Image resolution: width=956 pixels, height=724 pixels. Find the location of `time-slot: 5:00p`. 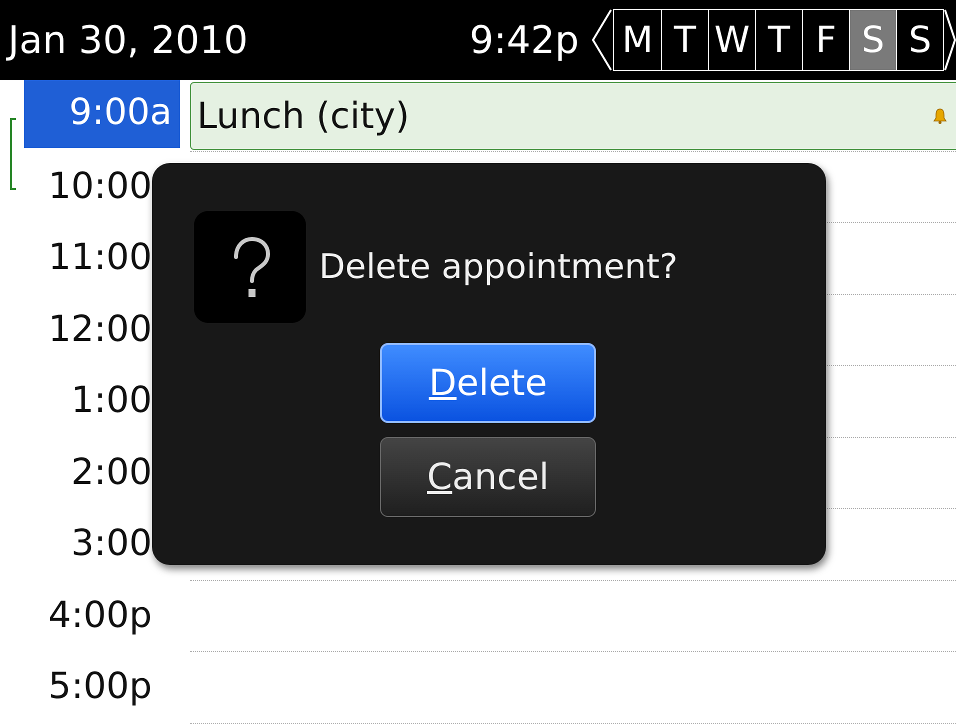

time-slot: 5:00p is located at coordinates (90, 688).